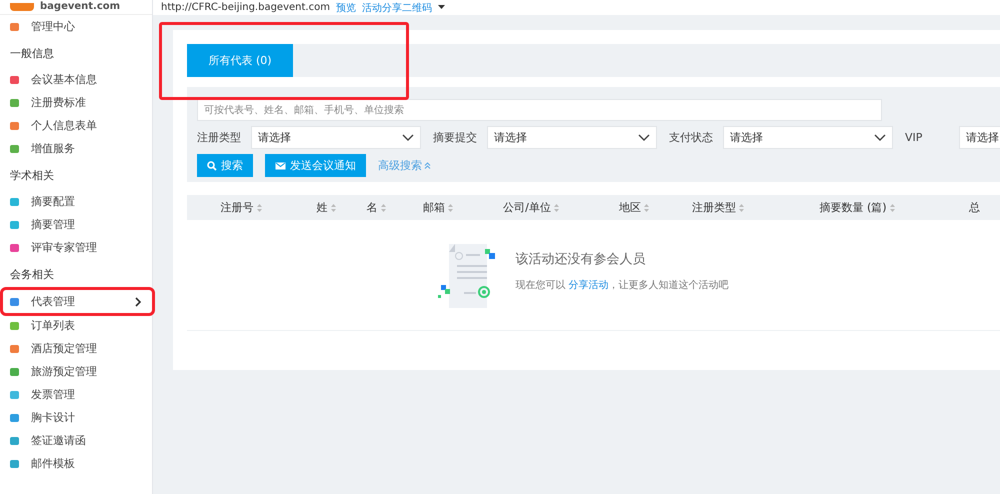 The image size is (1000, 494). I want to click on sidebar-item: 摘要配置, so click(74, 201).